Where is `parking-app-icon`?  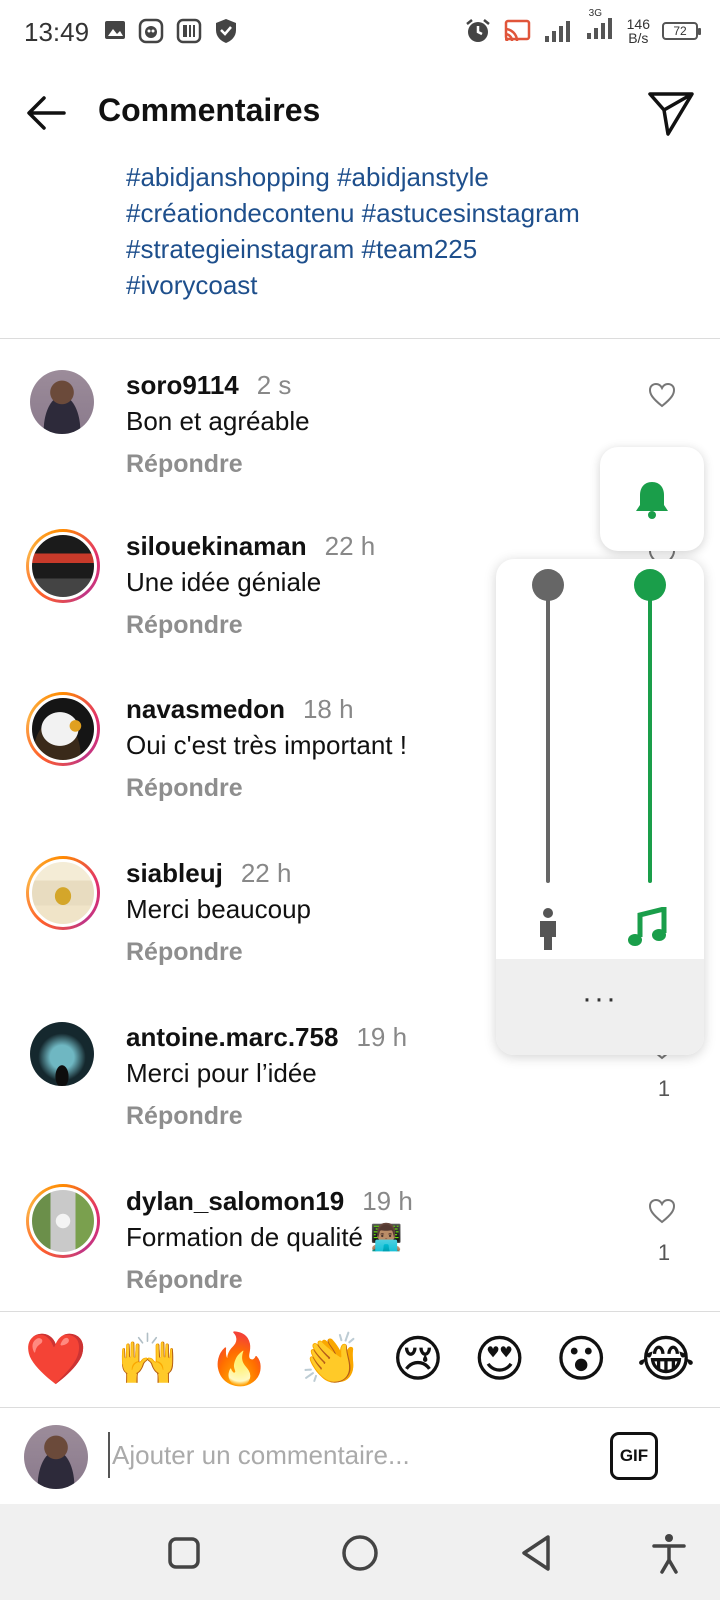
parking-app-icon is located at coordinates (189, 31).